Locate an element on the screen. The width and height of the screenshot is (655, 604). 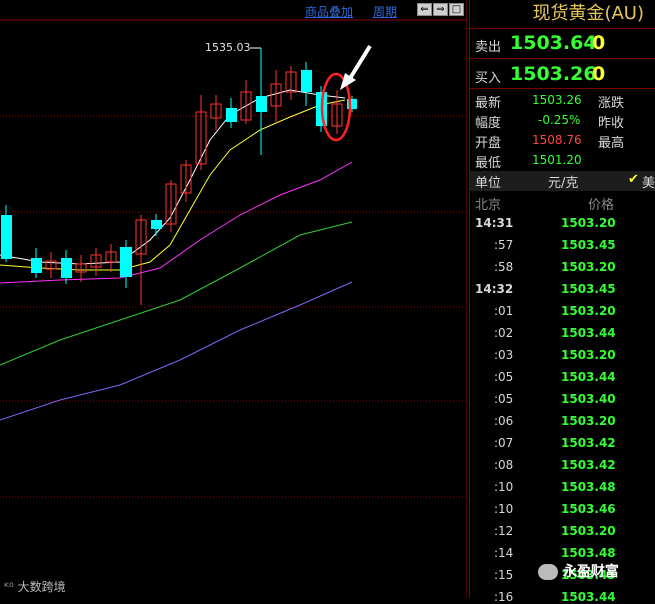
stat-label: 涨跌 is located at coordinates (611, 103).